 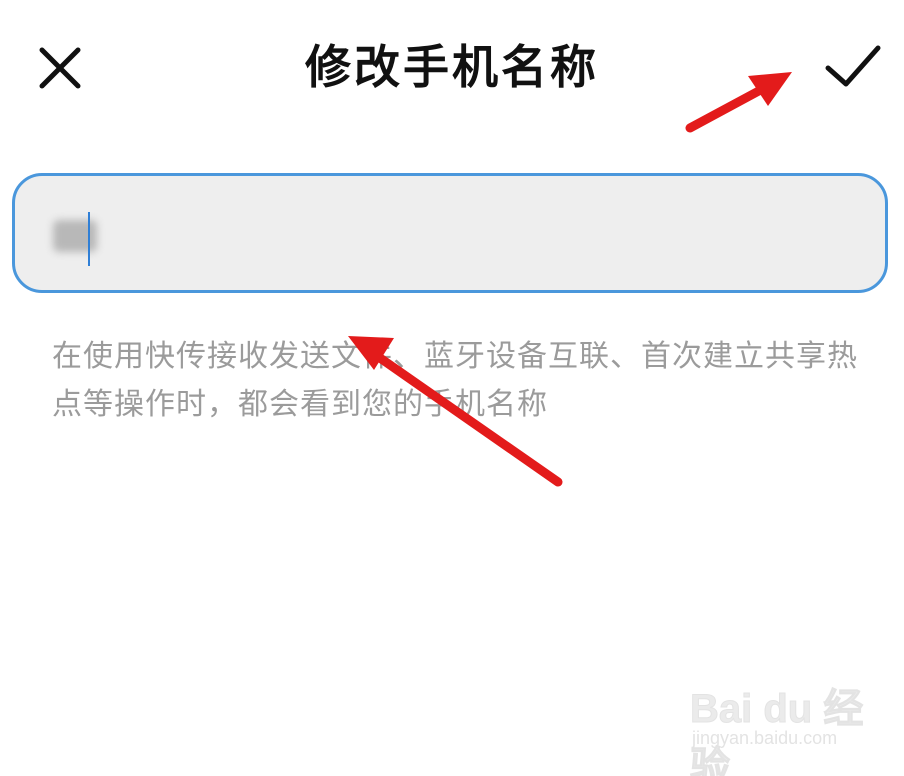 What do you see at coordinates (75, 236) in the screenshot?
I see `input-value-blurred` at bounding box center [75, 236].